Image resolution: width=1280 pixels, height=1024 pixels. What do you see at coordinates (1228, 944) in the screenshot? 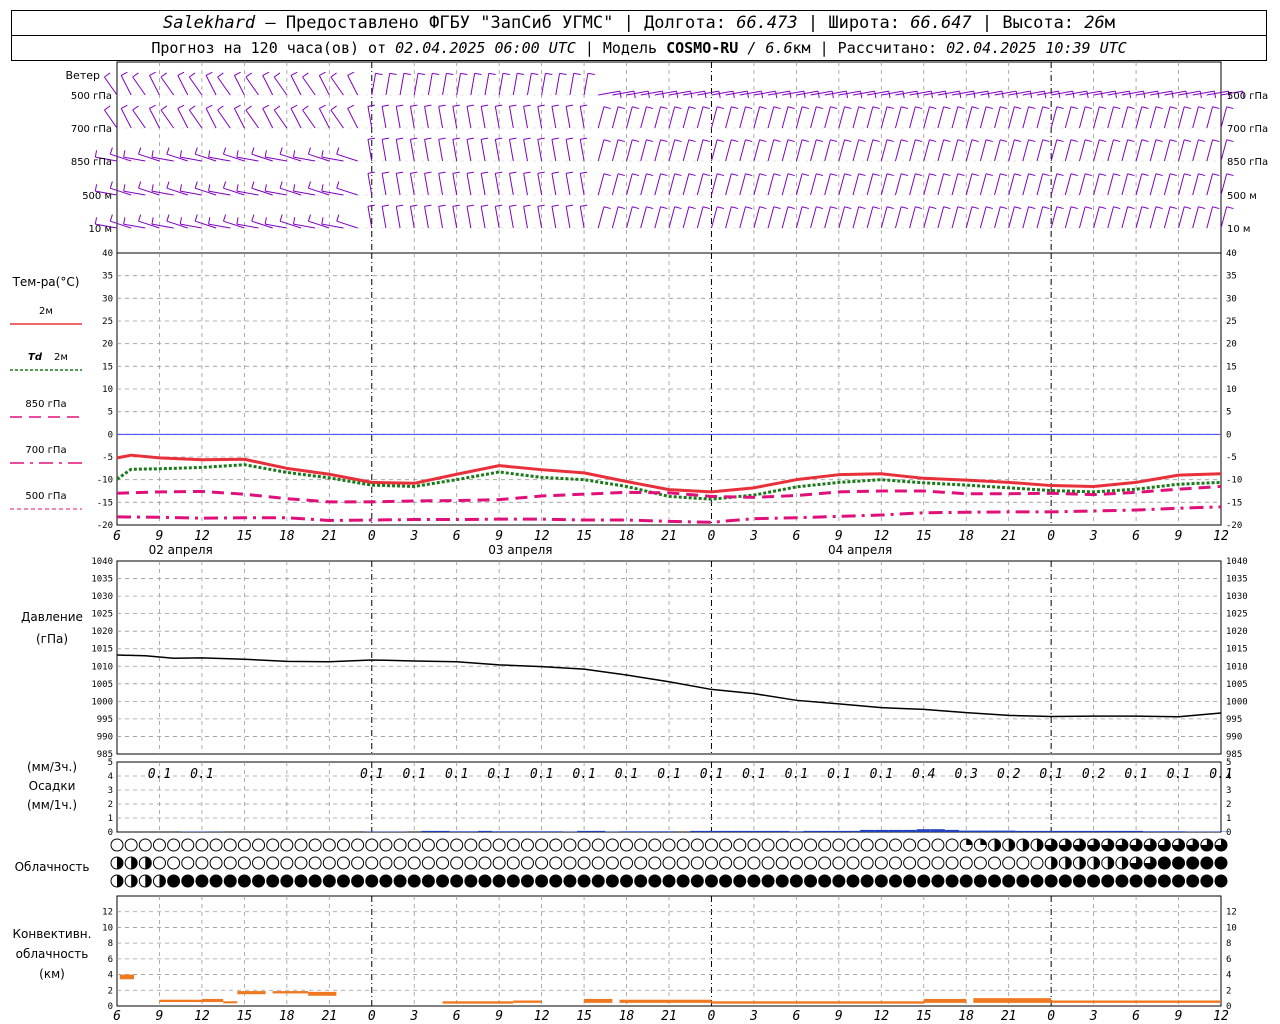
I see `conv-ytick-right: 8` at bounding box center [1228, 944].